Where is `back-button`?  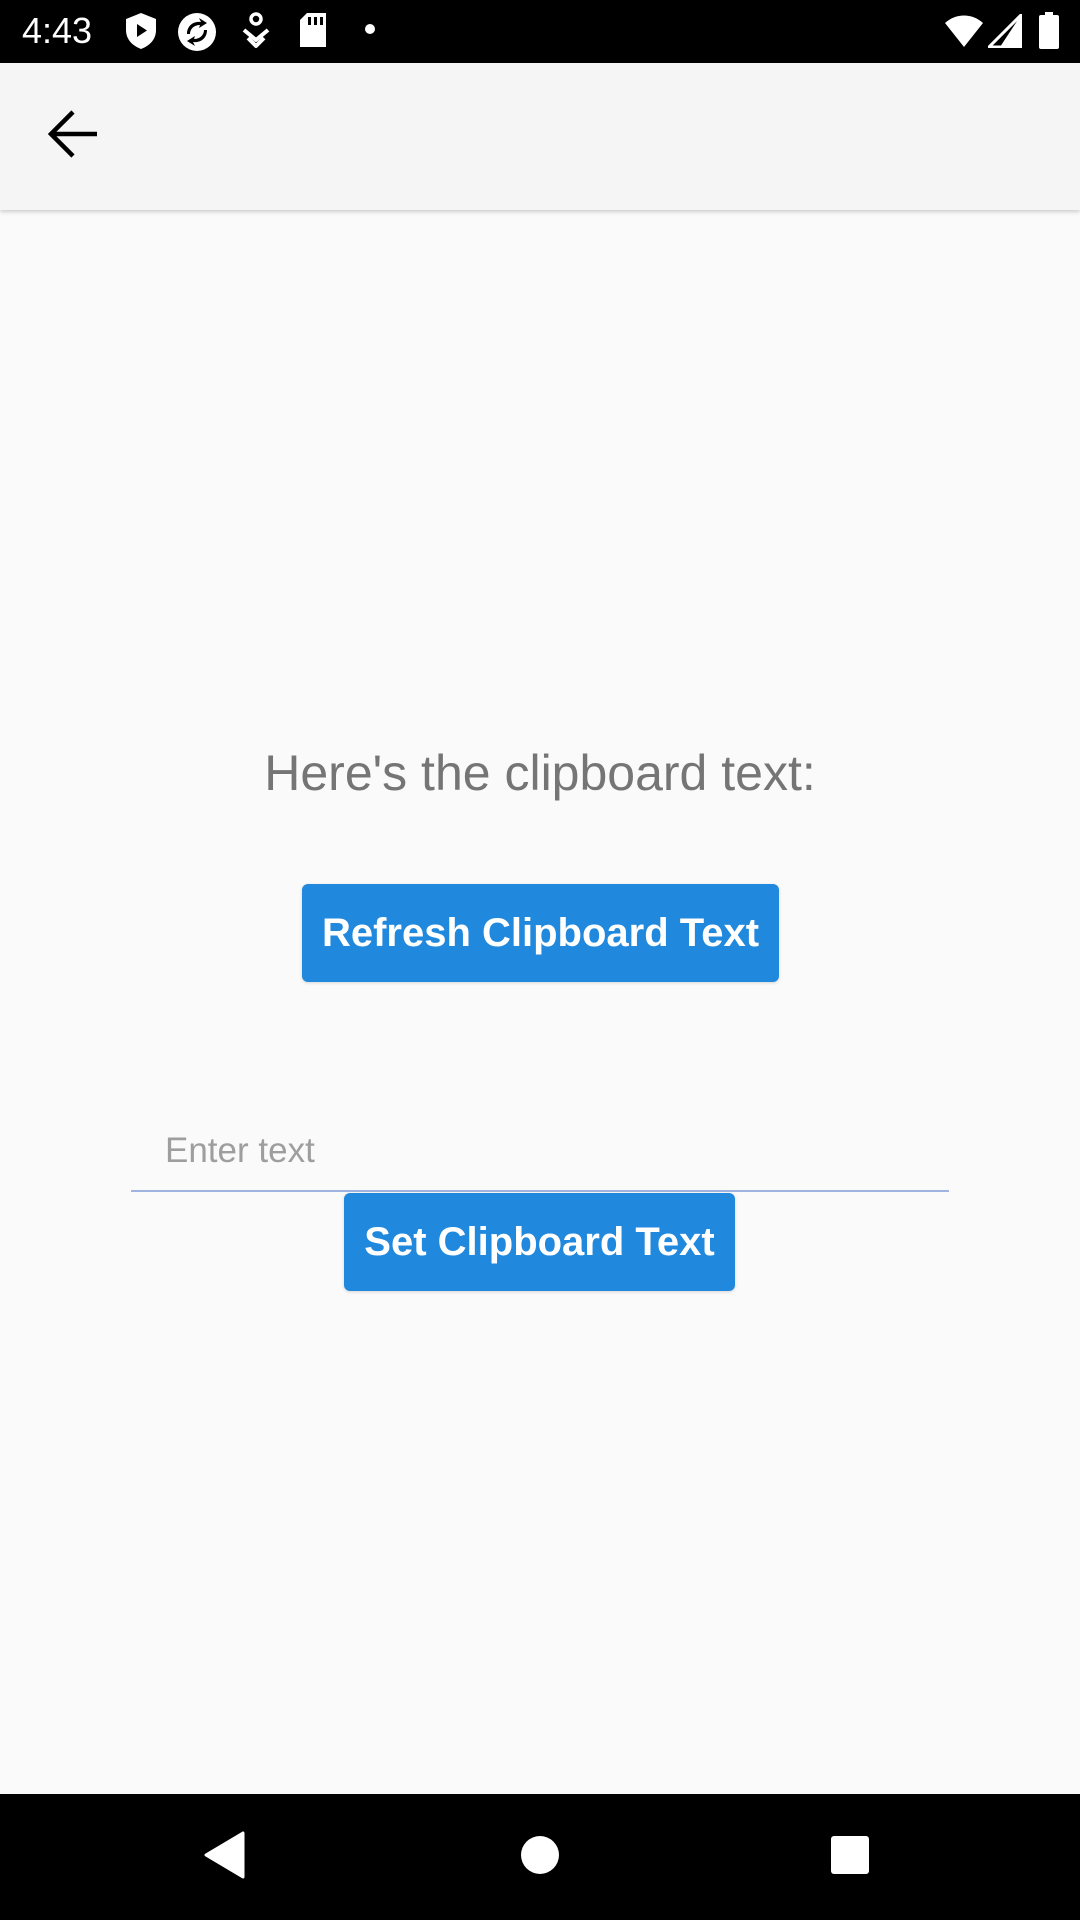 back-button is located at coordinates (73, 136).